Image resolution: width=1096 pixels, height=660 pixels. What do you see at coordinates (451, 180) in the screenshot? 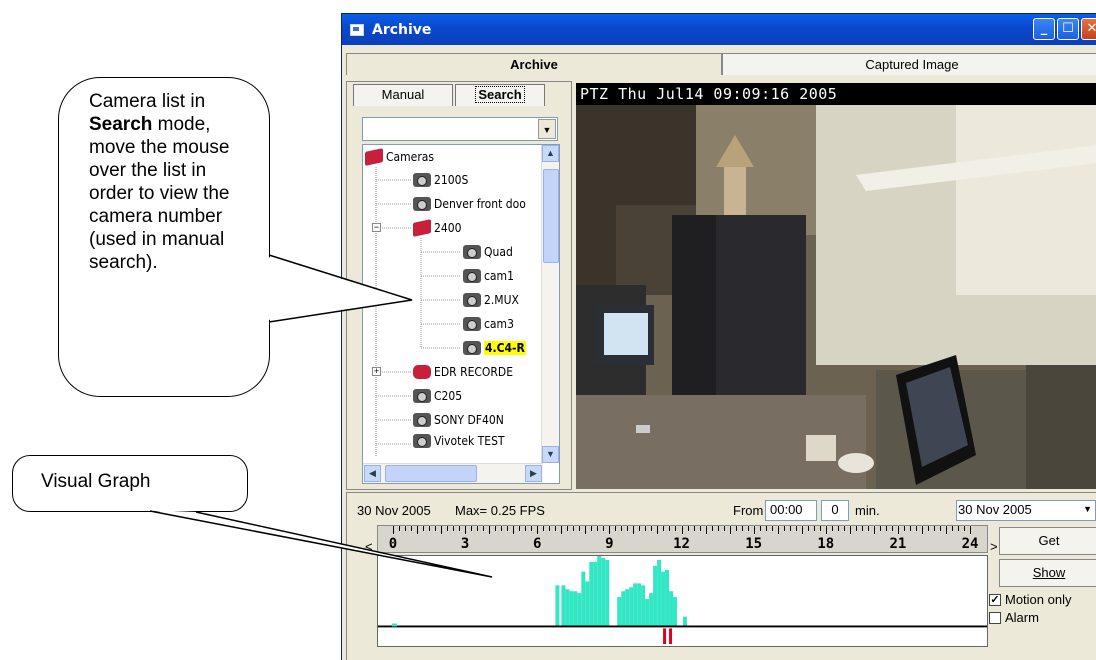
I see `tree-label: 2100S` at bounding box center [451, 180].